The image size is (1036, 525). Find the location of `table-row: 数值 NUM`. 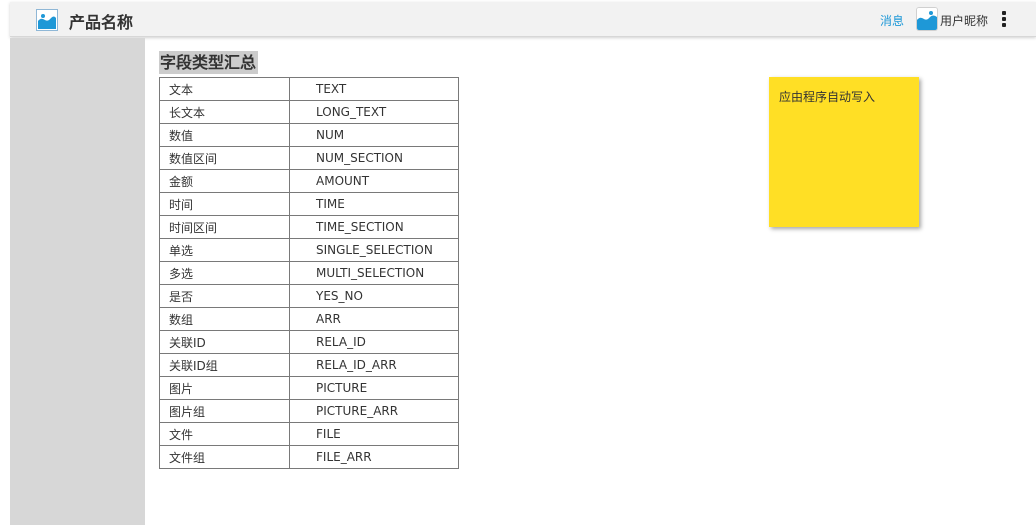

table-row: 数值 NUM is located at coordinates (309, 135).